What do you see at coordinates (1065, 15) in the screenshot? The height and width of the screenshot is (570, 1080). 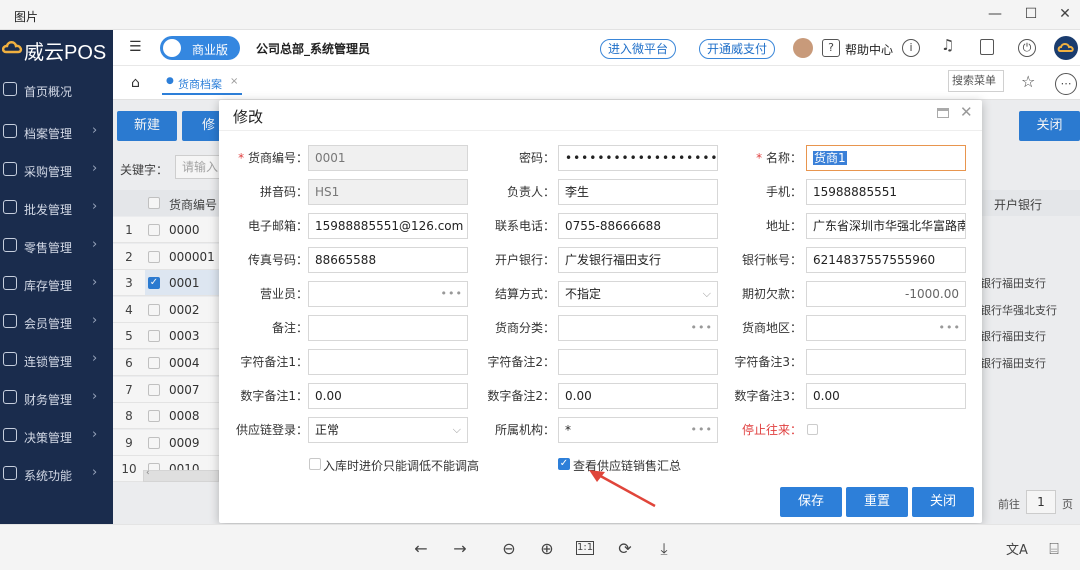 I see `close-window-icon: ✕` at bounding box center [1065, 15].